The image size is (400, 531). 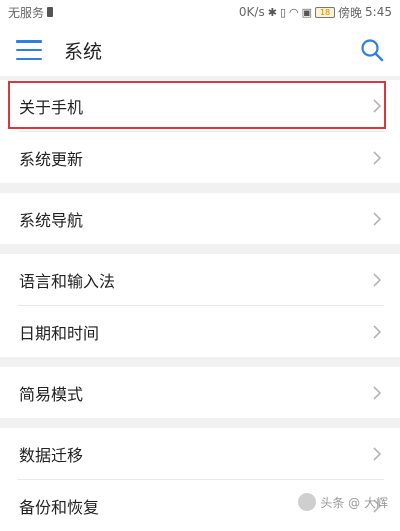 What do you see at coordinates (26, 12) in the screenshot?
I see `carrier-text: 无服务` at bounding box center [26, 12].